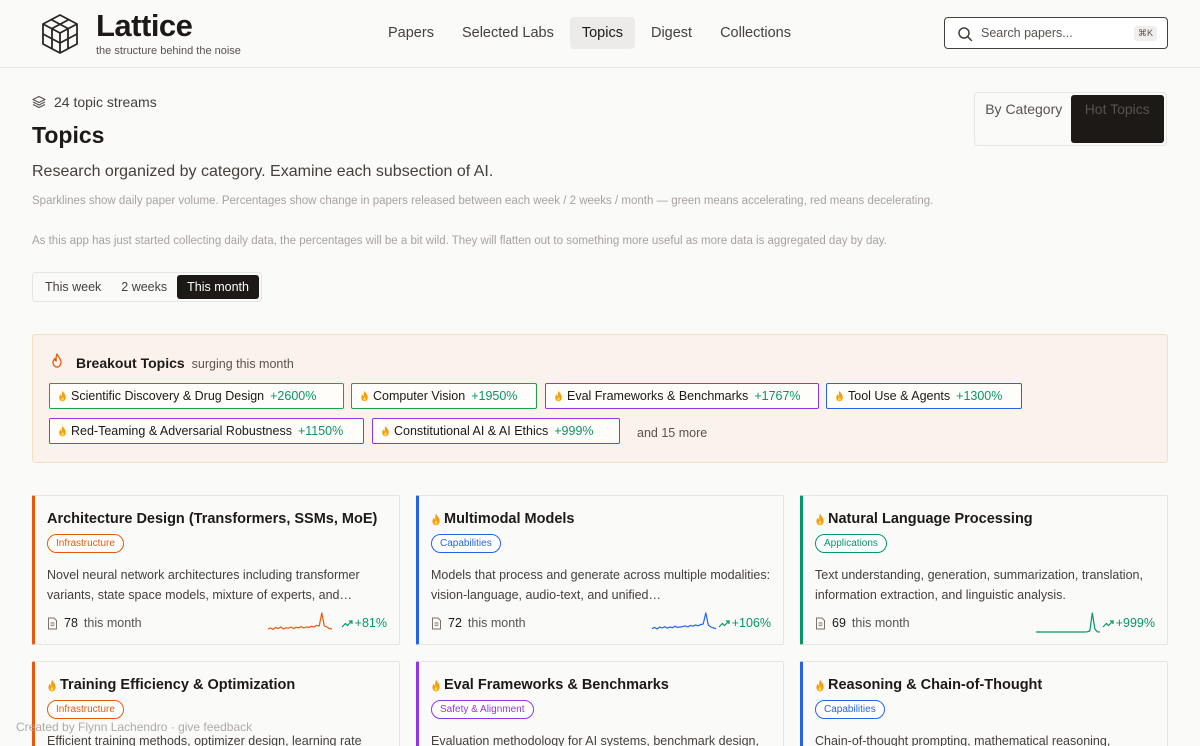  What do you see at coordinates (851, 543) in the screenshot?
I see `category-badge: Applications` at bounding box center [851, 543].